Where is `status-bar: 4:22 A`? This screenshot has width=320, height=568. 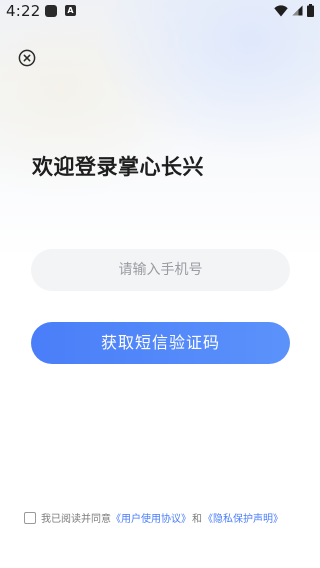 status-bar: 4:22 A is located at coordinates (160, 12).